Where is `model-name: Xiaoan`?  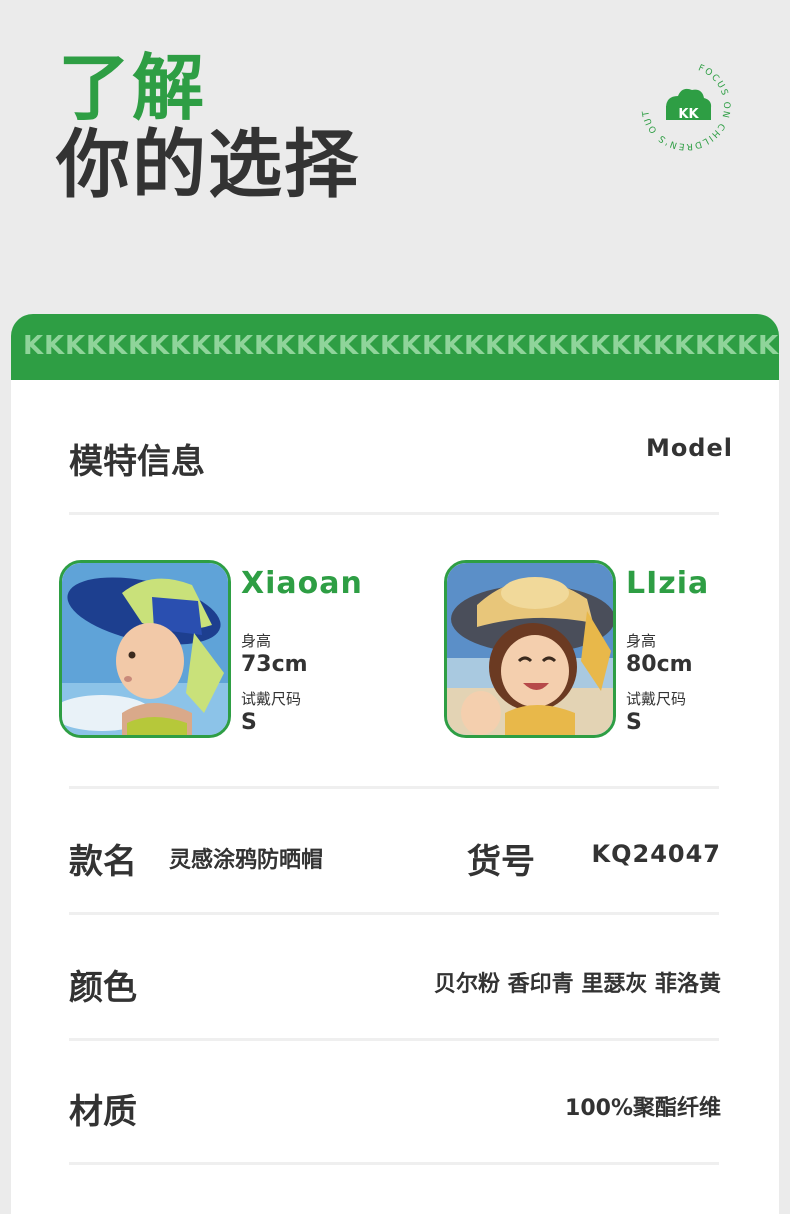
model-name: Xiaoan is located at coordinates (302, 583).